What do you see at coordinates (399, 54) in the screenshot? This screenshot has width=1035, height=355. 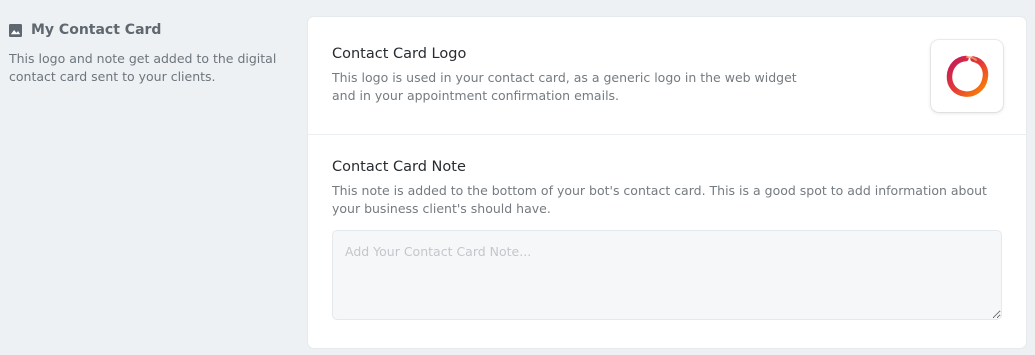 I see `logo-title: Contact Card Logo` at bounding box center [399, 54].